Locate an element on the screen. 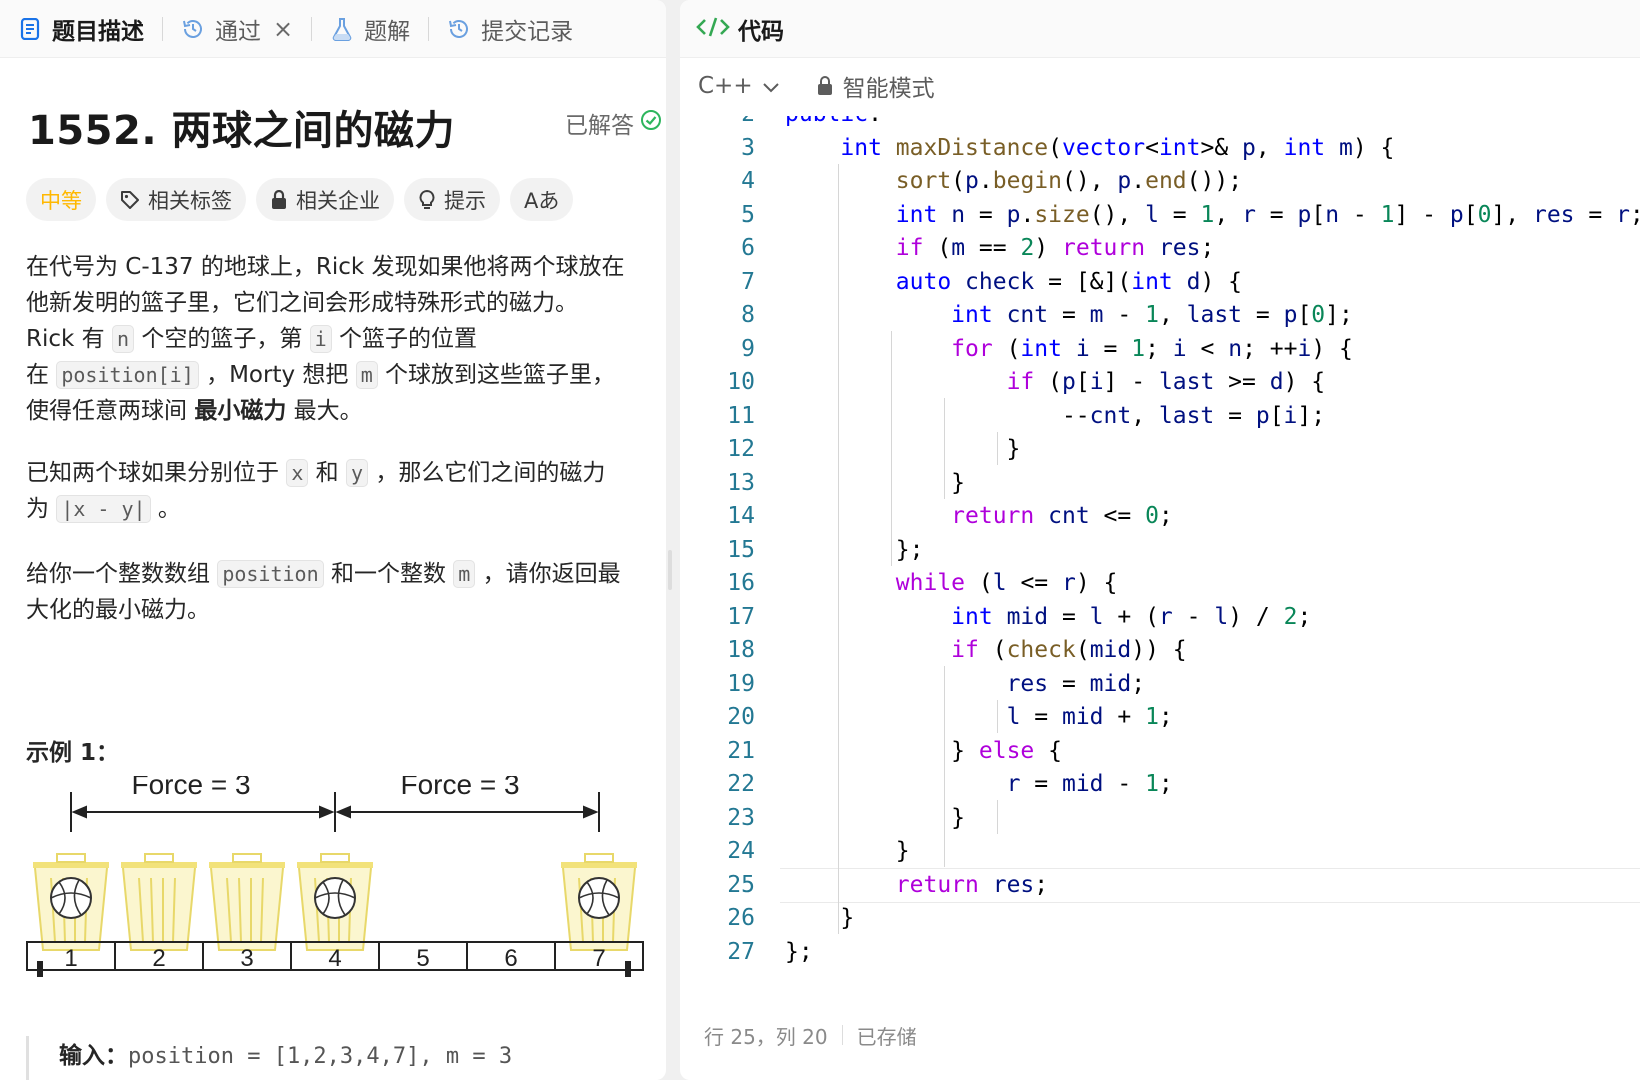 This screenshot has width=1640, height=1080. code-line: 14 return cnt <= 0; is located at coordinates (1160, 516).